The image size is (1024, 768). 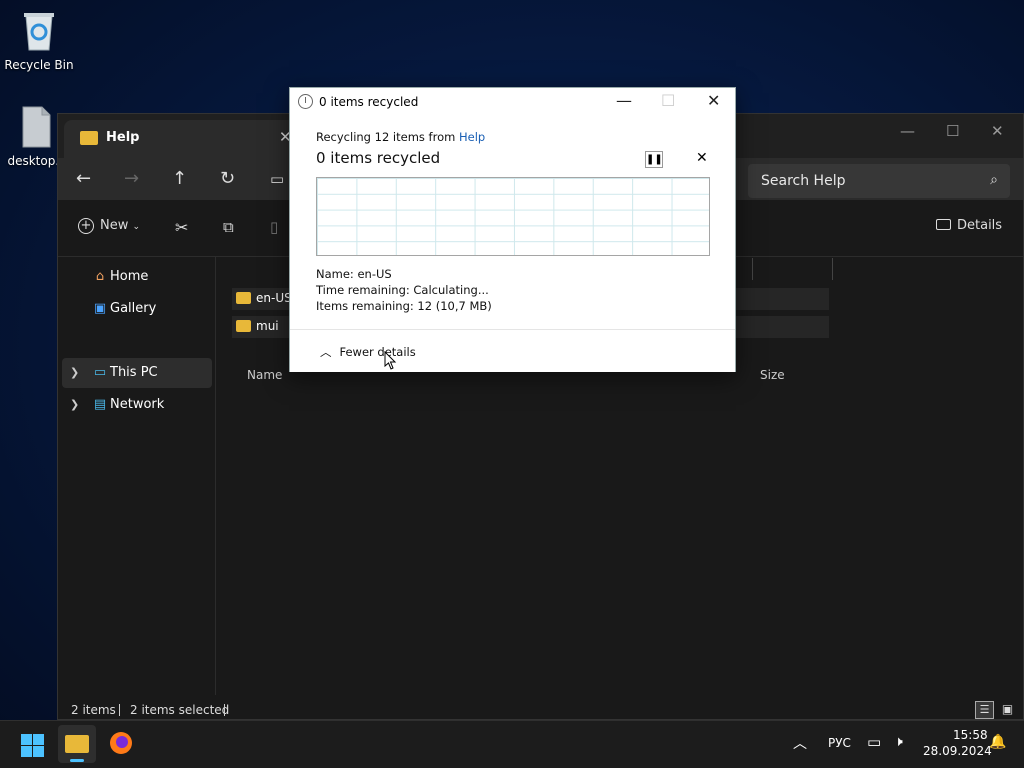 I want to click on start-button, so click(x=32, y=747).